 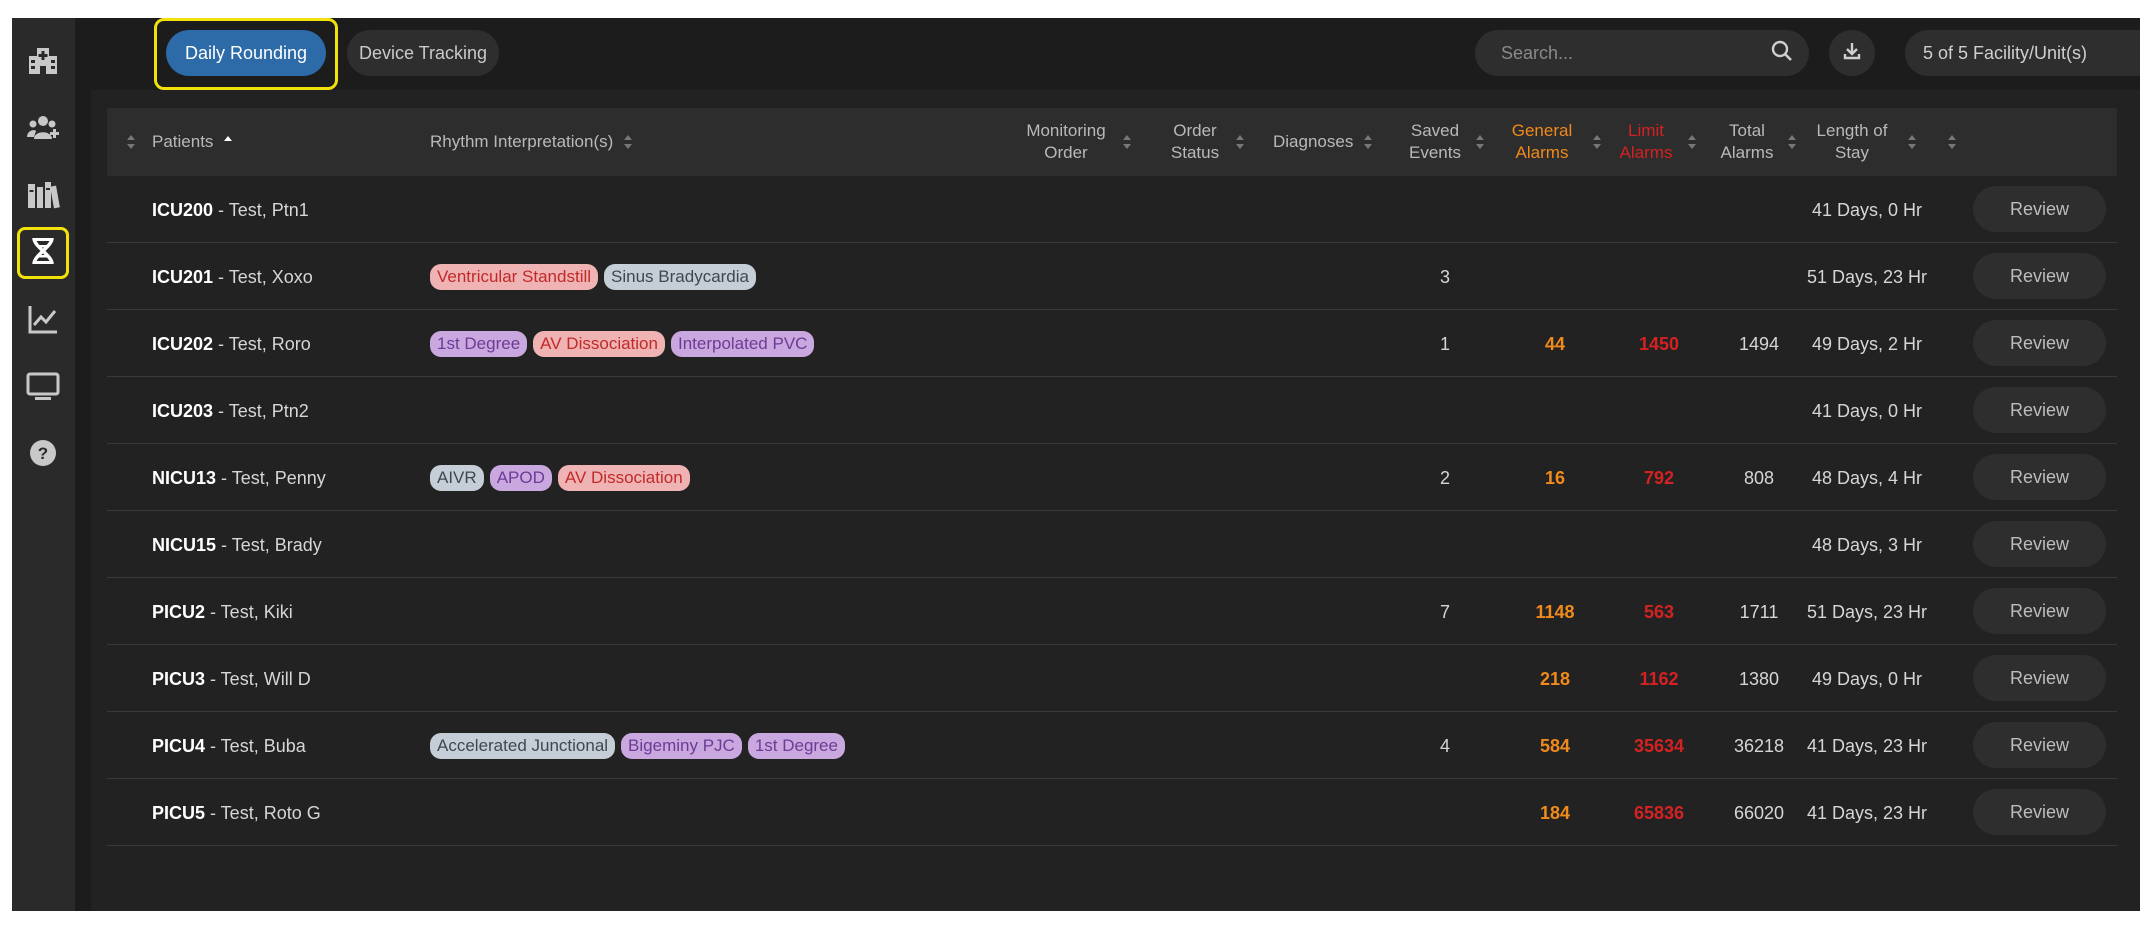 What do you see at coordinates (1445, 142) in the screenshot?
I see `header-saved-events: Saved Events` at bounding box center [1445, 142].